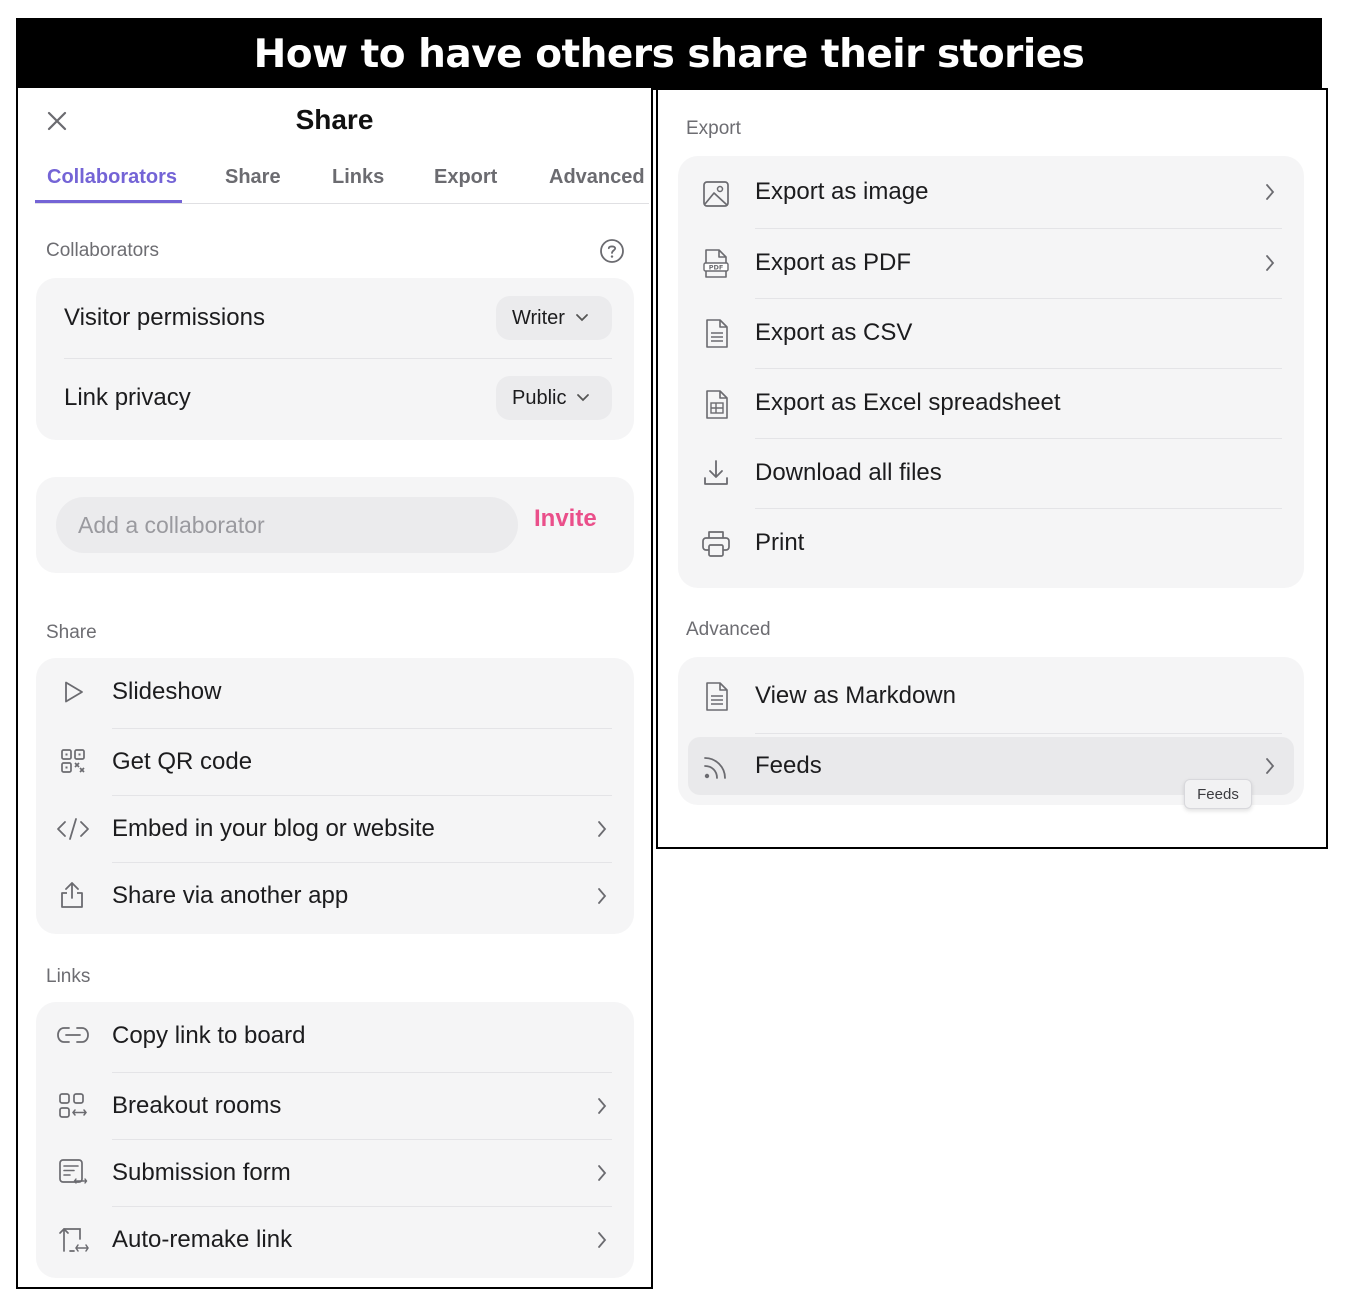 This screenshot has width=1350, height=1314. I want to click on qr-code-icon, so click(73, 761).